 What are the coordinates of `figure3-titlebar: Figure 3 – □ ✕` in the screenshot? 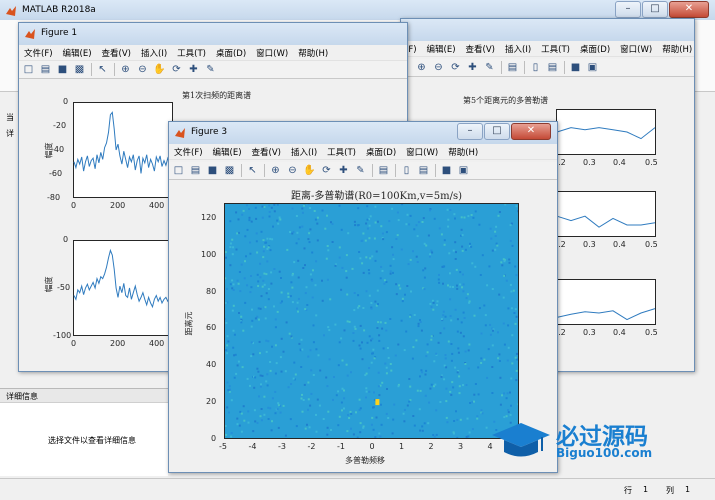 It's located at (363, 133).